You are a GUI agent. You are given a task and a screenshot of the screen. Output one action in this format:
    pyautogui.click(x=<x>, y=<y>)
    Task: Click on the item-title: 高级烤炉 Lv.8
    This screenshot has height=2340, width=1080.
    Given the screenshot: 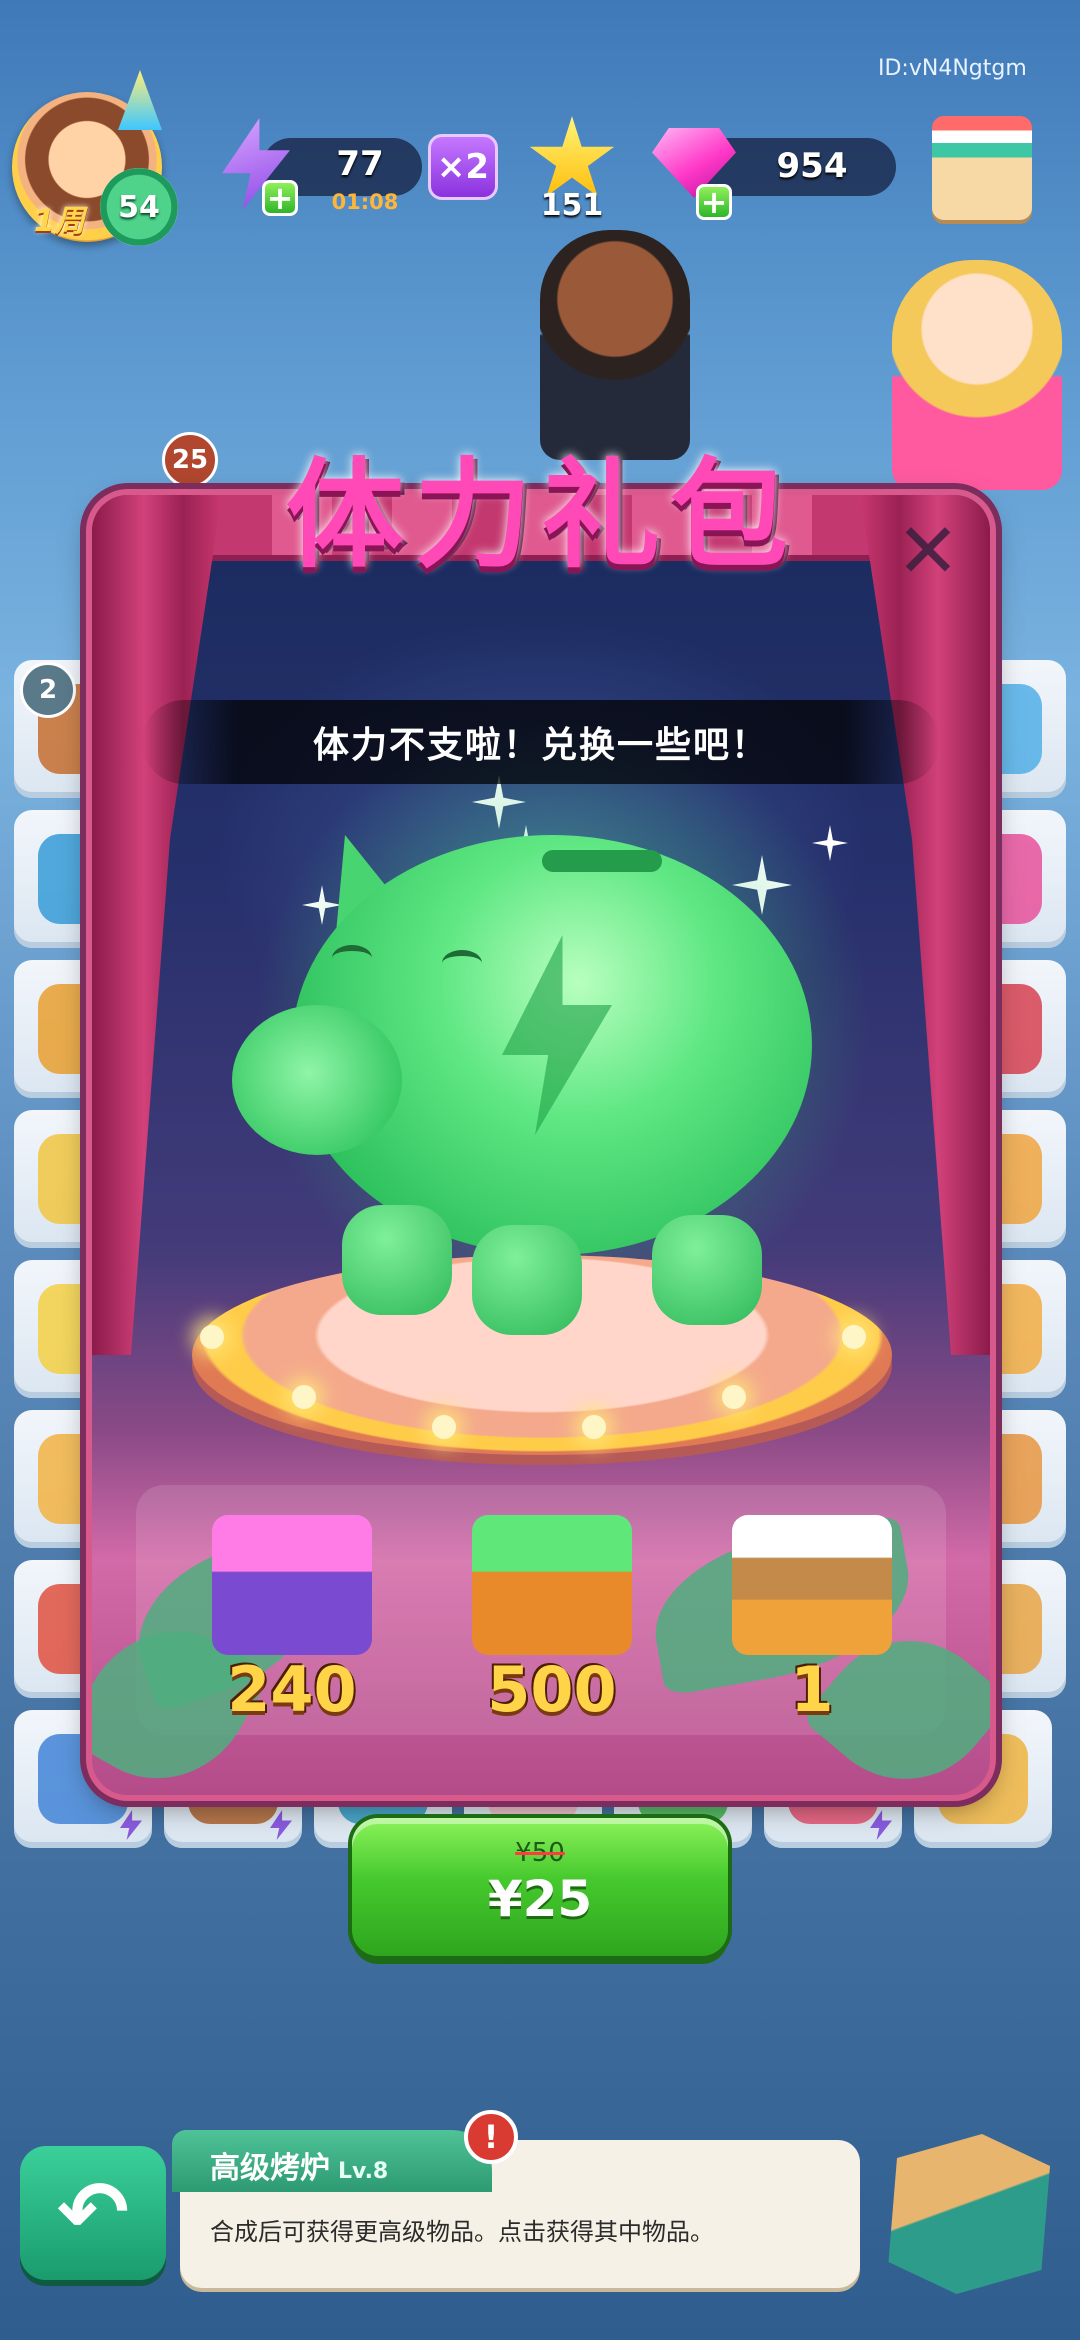 What is the action you would take?
    pyautogui.click(x=299, y=2165)
    